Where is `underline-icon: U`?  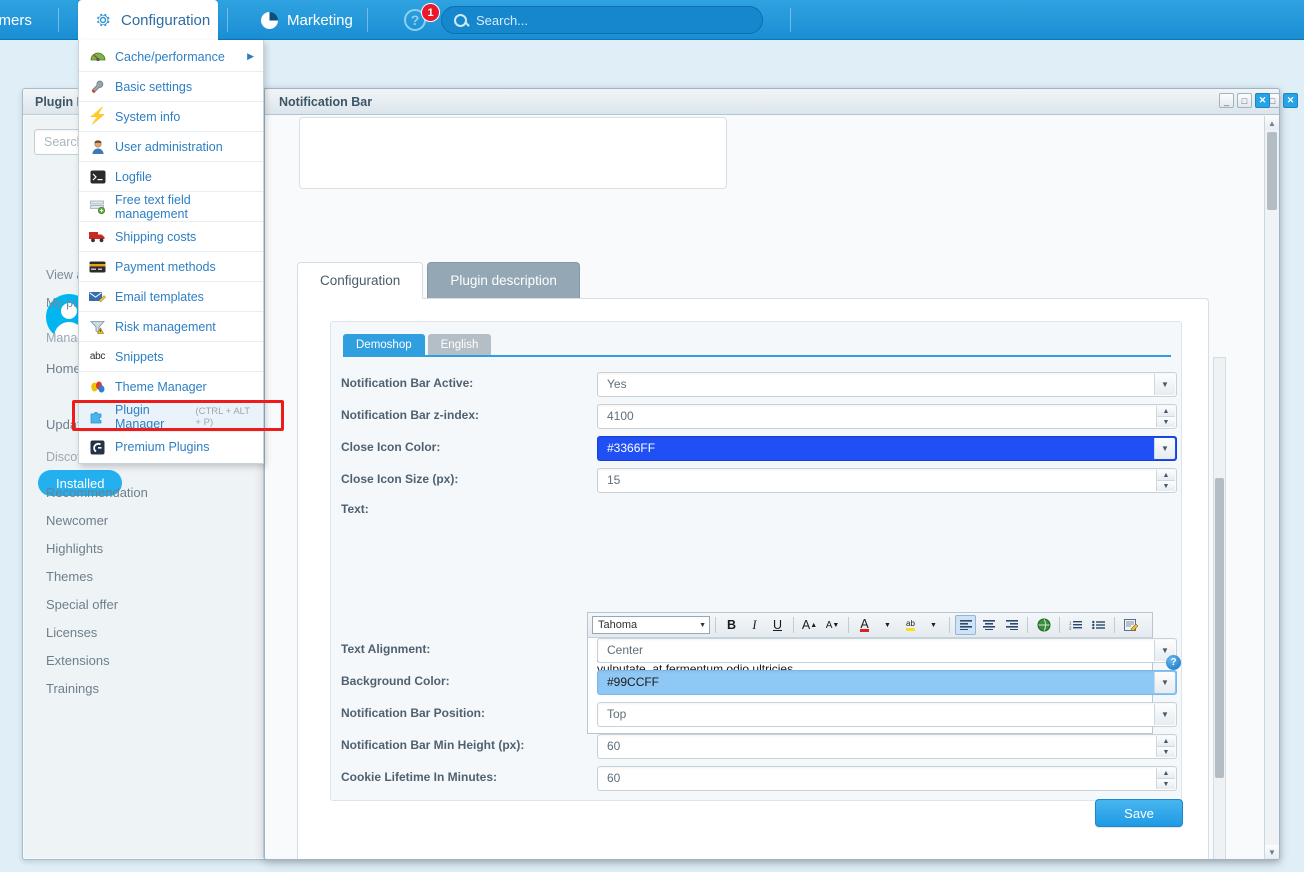
underline-icon: U is located at coordinates (777, 625).